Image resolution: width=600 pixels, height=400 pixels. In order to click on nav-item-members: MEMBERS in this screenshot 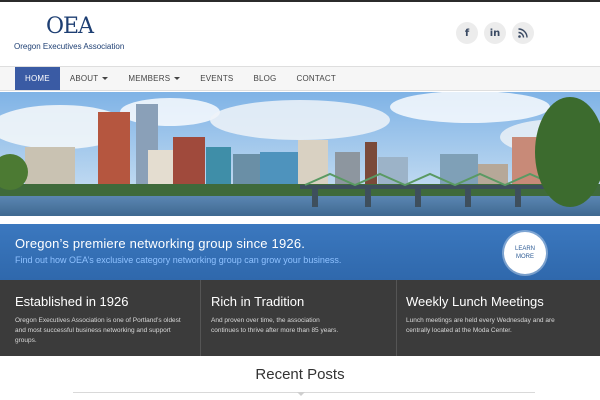, I will do `click(154, 78)`.